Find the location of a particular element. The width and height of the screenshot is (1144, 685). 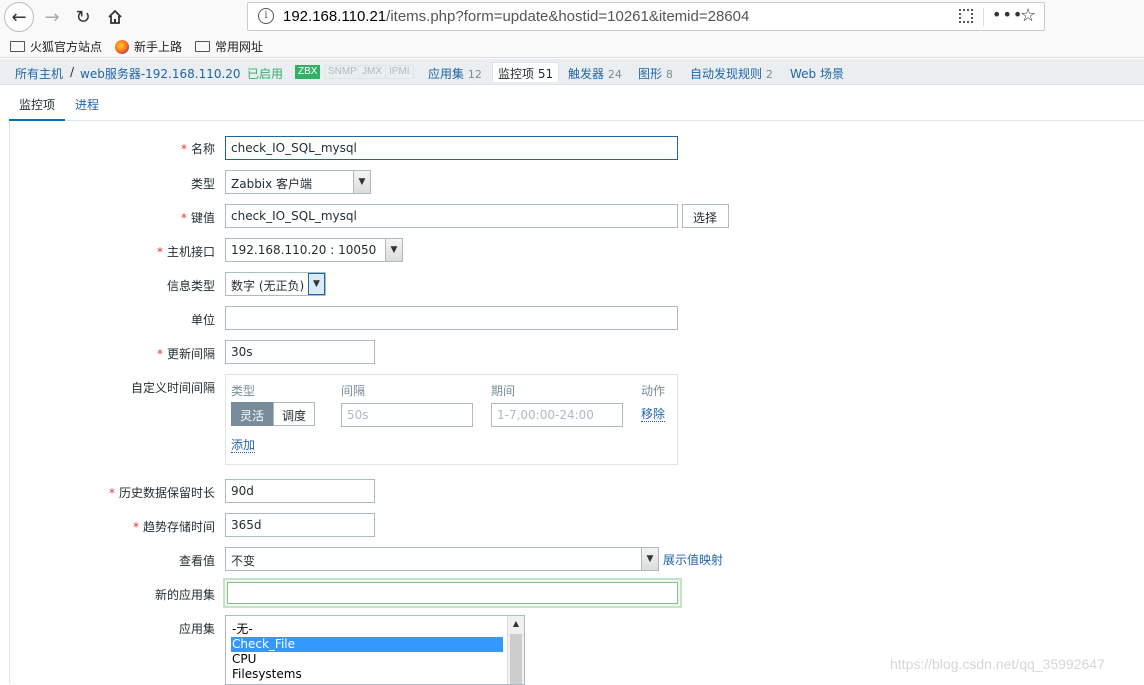

host-link: web服务器-192.168.110.20 is located at coordinates (160, 73).